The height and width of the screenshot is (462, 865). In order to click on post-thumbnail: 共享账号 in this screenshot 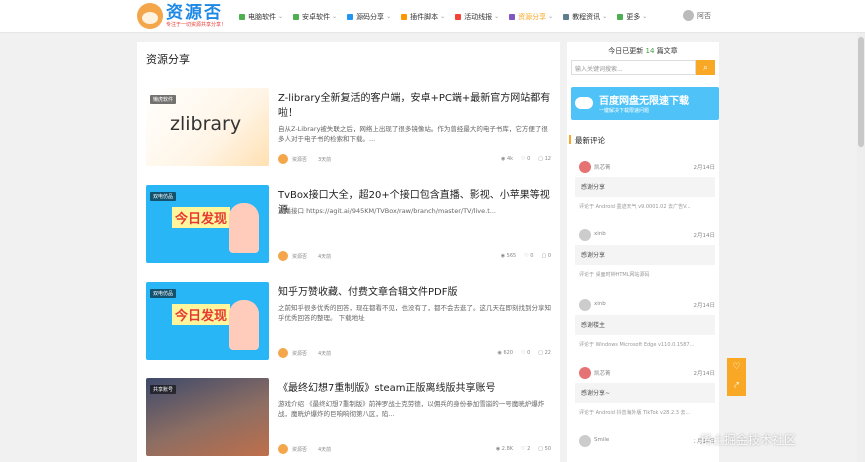, I will do `click(207, 417)`.